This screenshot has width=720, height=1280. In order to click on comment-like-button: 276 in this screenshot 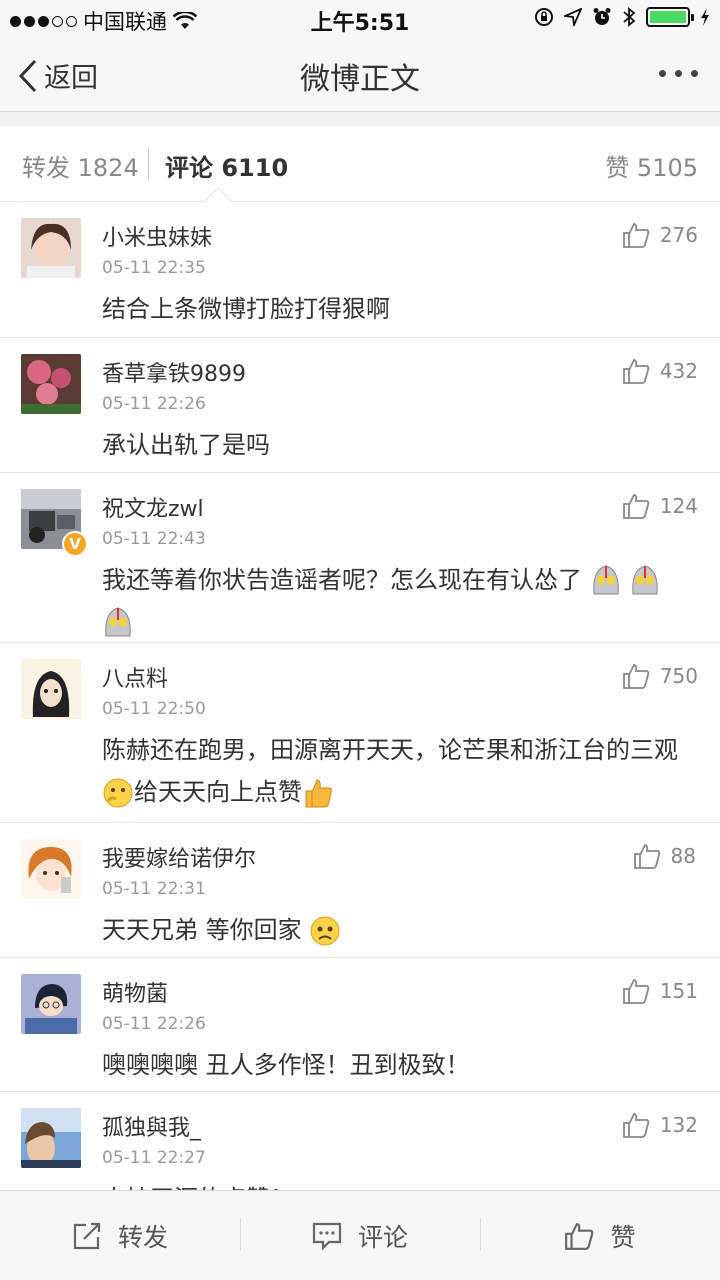, I will do `click(660, 235)`.